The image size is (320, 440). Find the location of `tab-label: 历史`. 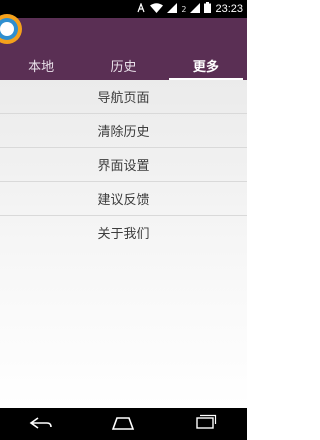

tab-label: 历史 is located at coordinates (123, 67).